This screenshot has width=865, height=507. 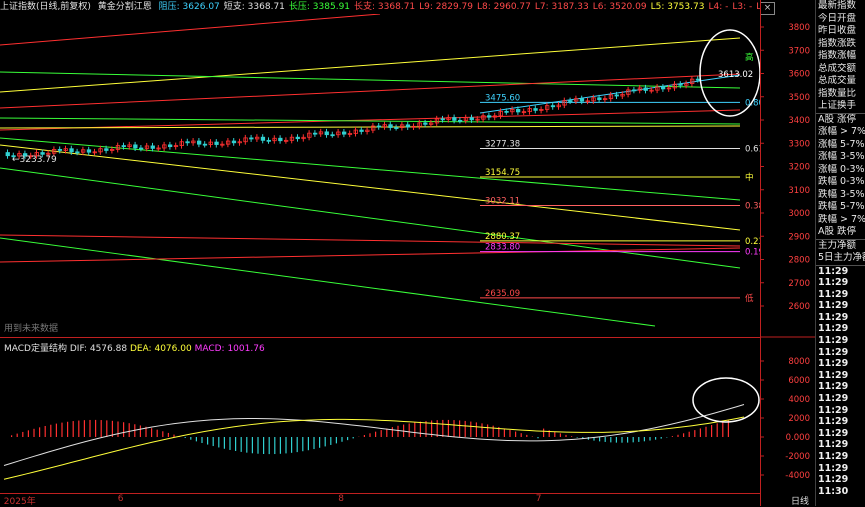 What do you see at coordinates (840, 258) in the screenshot?
I see `capital-item-1: 5日主力净额` at bounding box center [840, 258].